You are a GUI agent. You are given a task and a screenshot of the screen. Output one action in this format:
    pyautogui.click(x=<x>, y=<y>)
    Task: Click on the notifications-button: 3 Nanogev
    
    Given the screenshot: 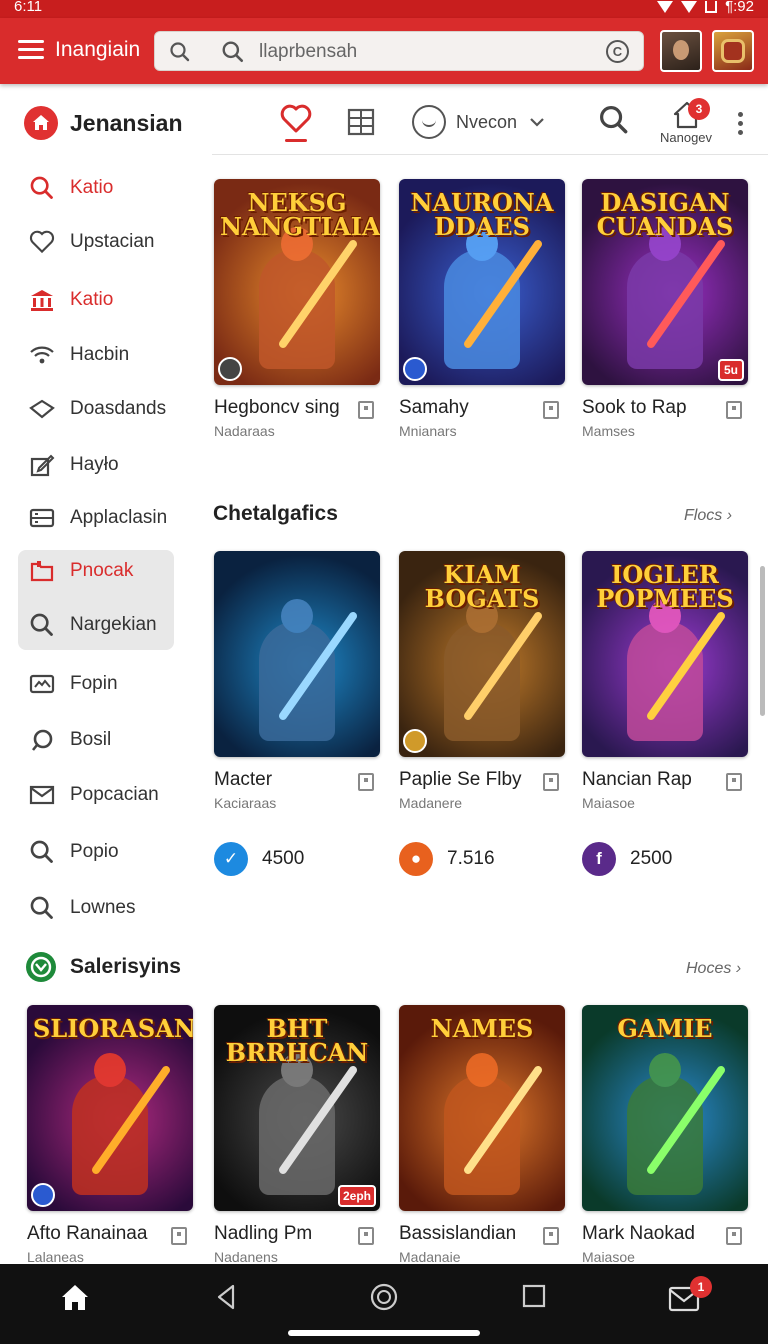 What is the action you would take?
    pyautogui.click(x=690, y=125)
    